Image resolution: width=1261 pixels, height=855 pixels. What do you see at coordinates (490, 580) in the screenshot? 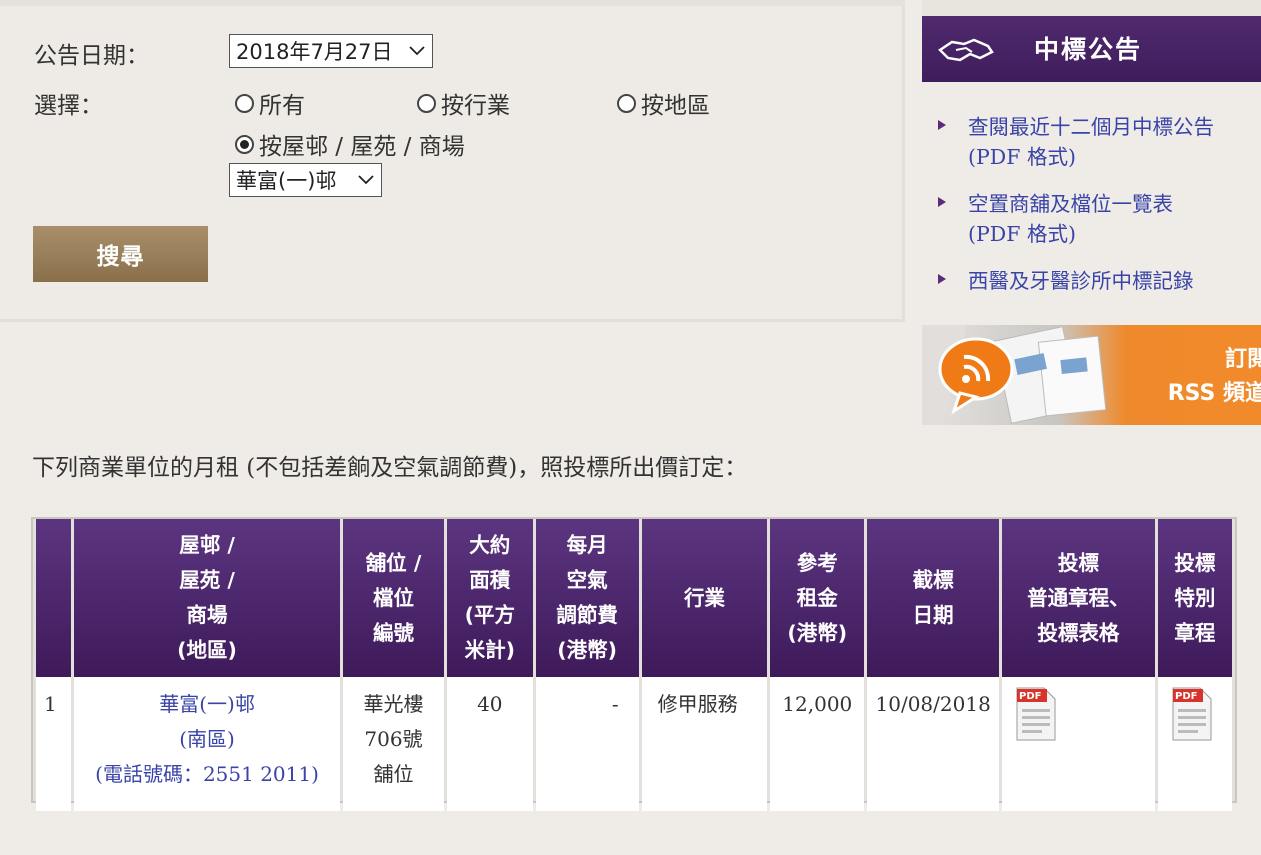
I see `header-area-line: 面積` at bounding box center [490, 580].